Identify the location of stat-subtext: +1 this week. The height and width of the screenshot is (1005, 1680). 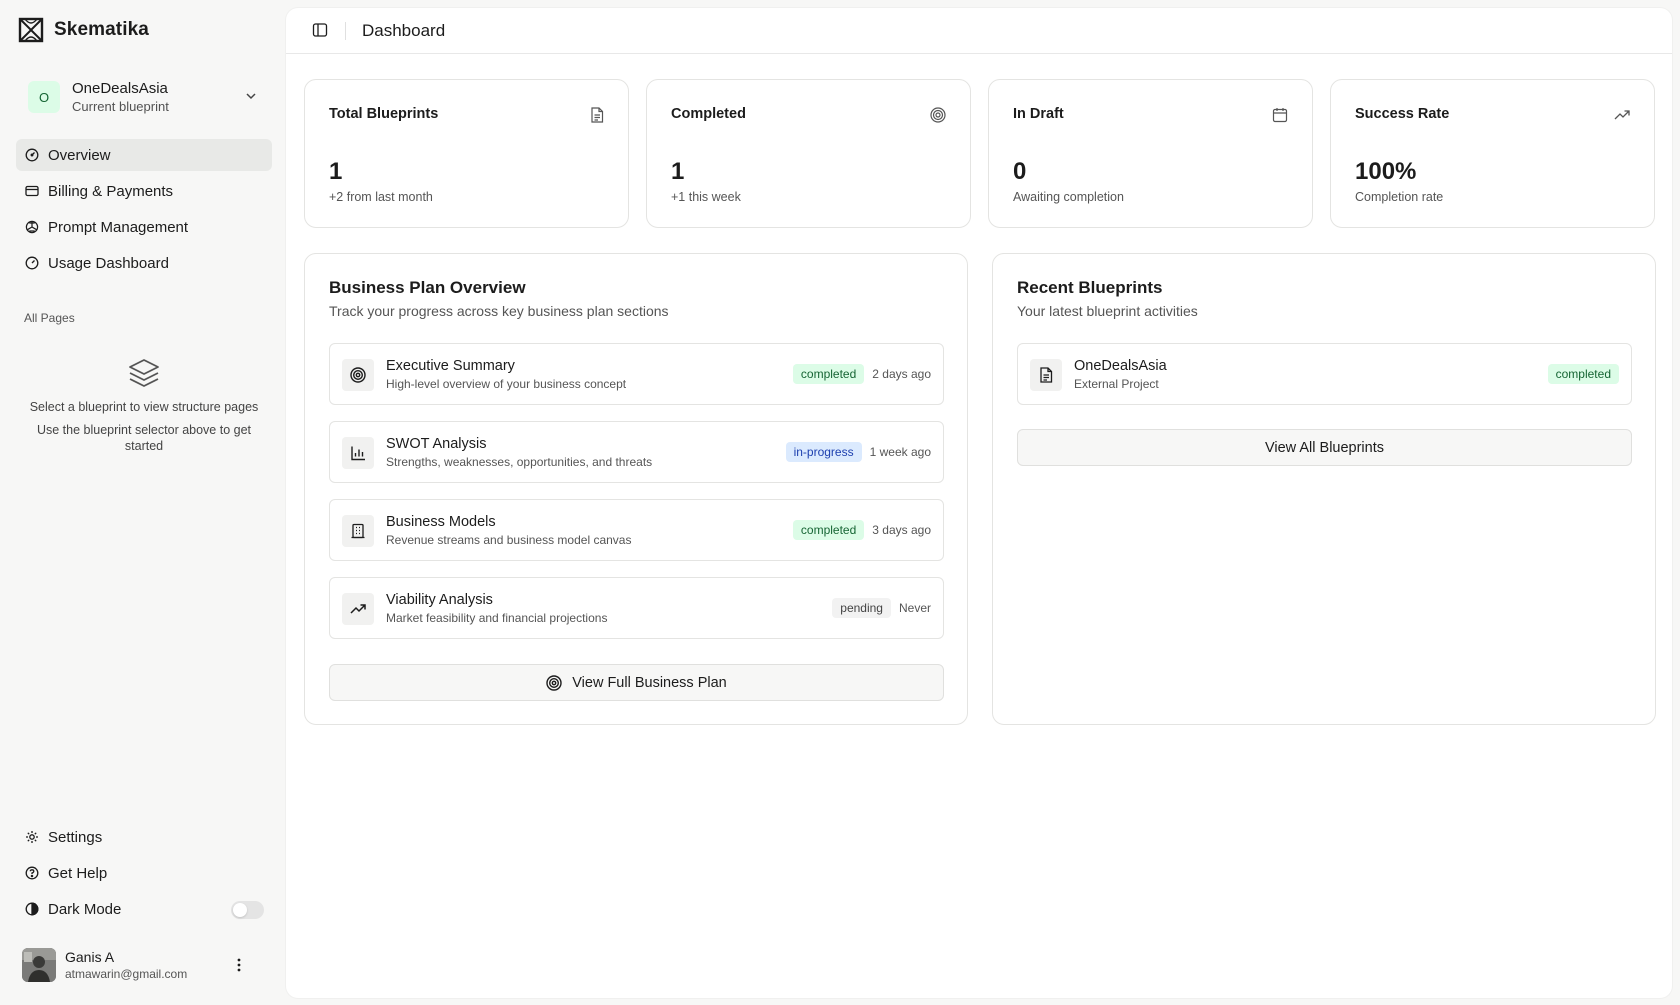
(706, 197).